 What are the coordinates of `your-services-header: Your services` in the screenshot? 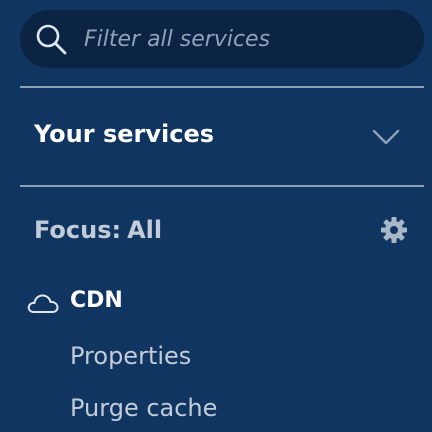 It's located at (222, 138).